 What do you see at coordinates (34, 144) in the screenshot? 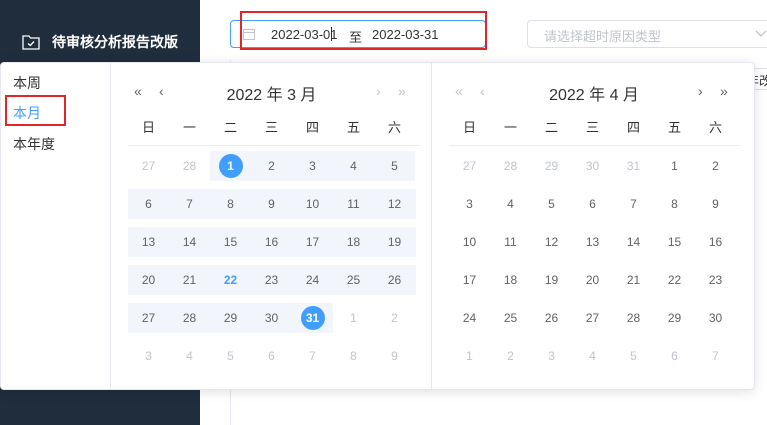
I see `shortcut-this-year: 本年度` at bounding box center [34, 144].